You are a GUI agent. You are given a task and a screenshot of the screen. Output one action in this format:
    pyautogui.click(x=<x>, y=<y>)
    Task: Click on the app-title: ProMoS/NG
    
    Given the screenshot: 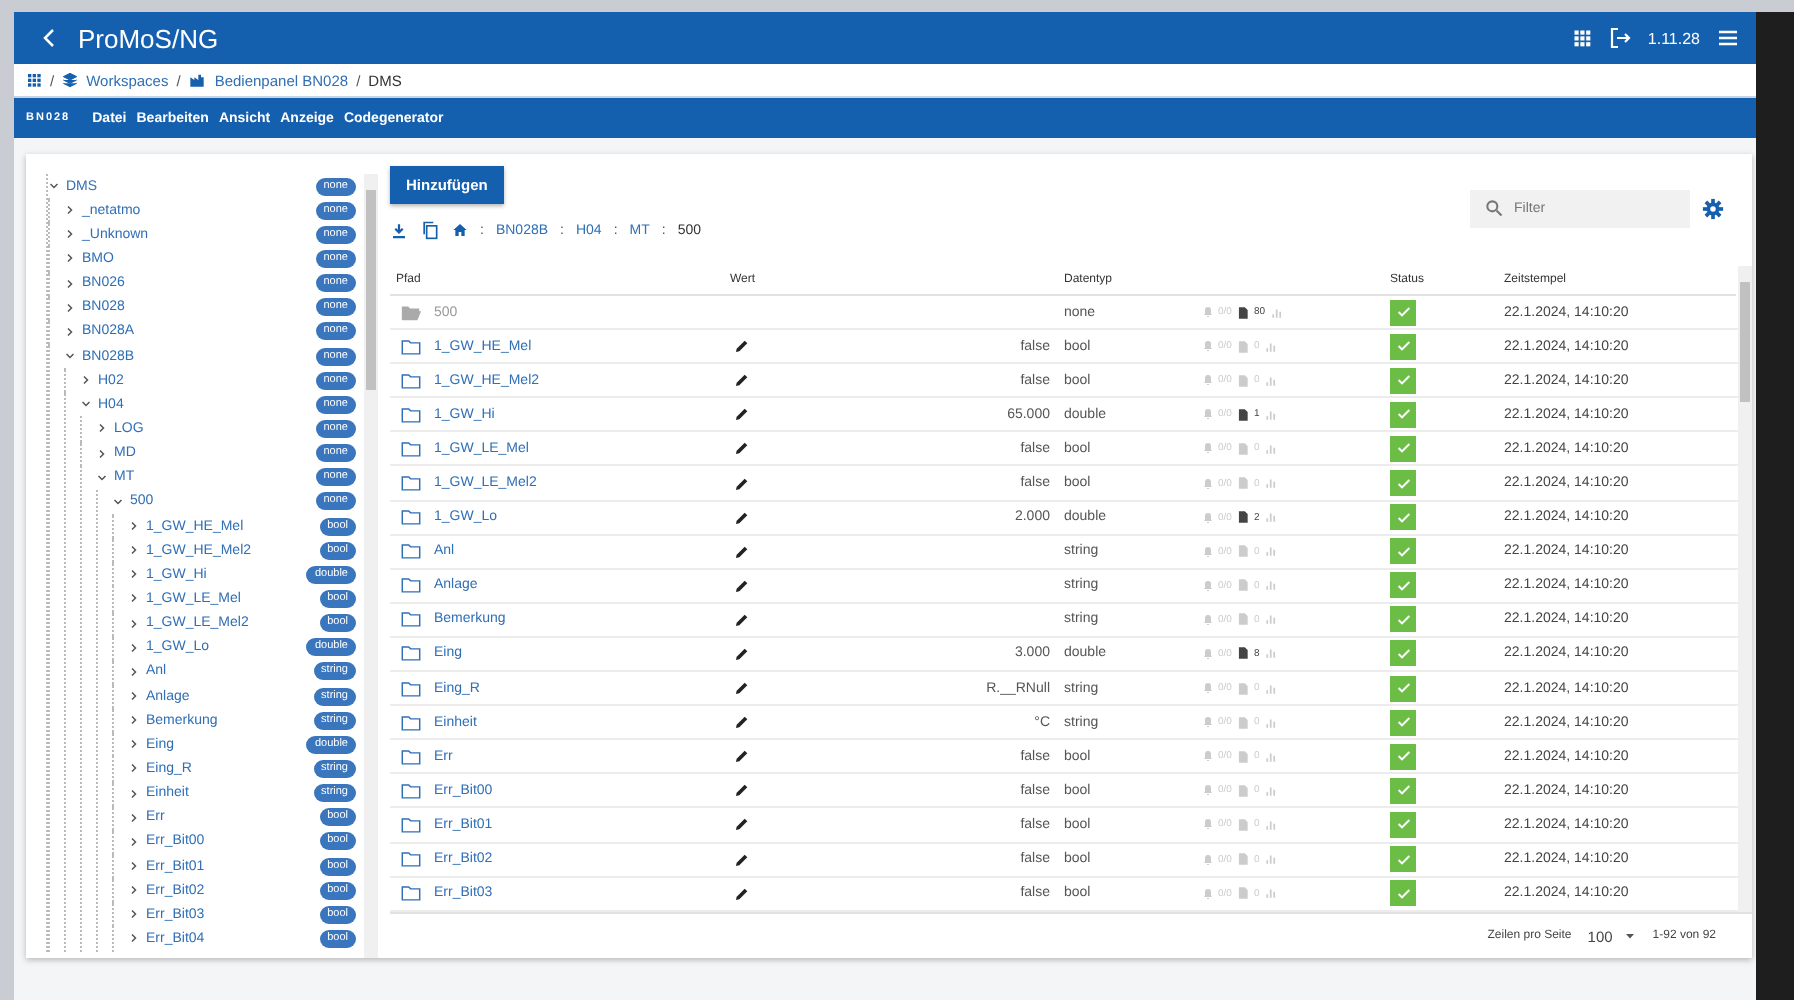 What is the action you would take?
    pyautogui.click(x=149, y=38)
    